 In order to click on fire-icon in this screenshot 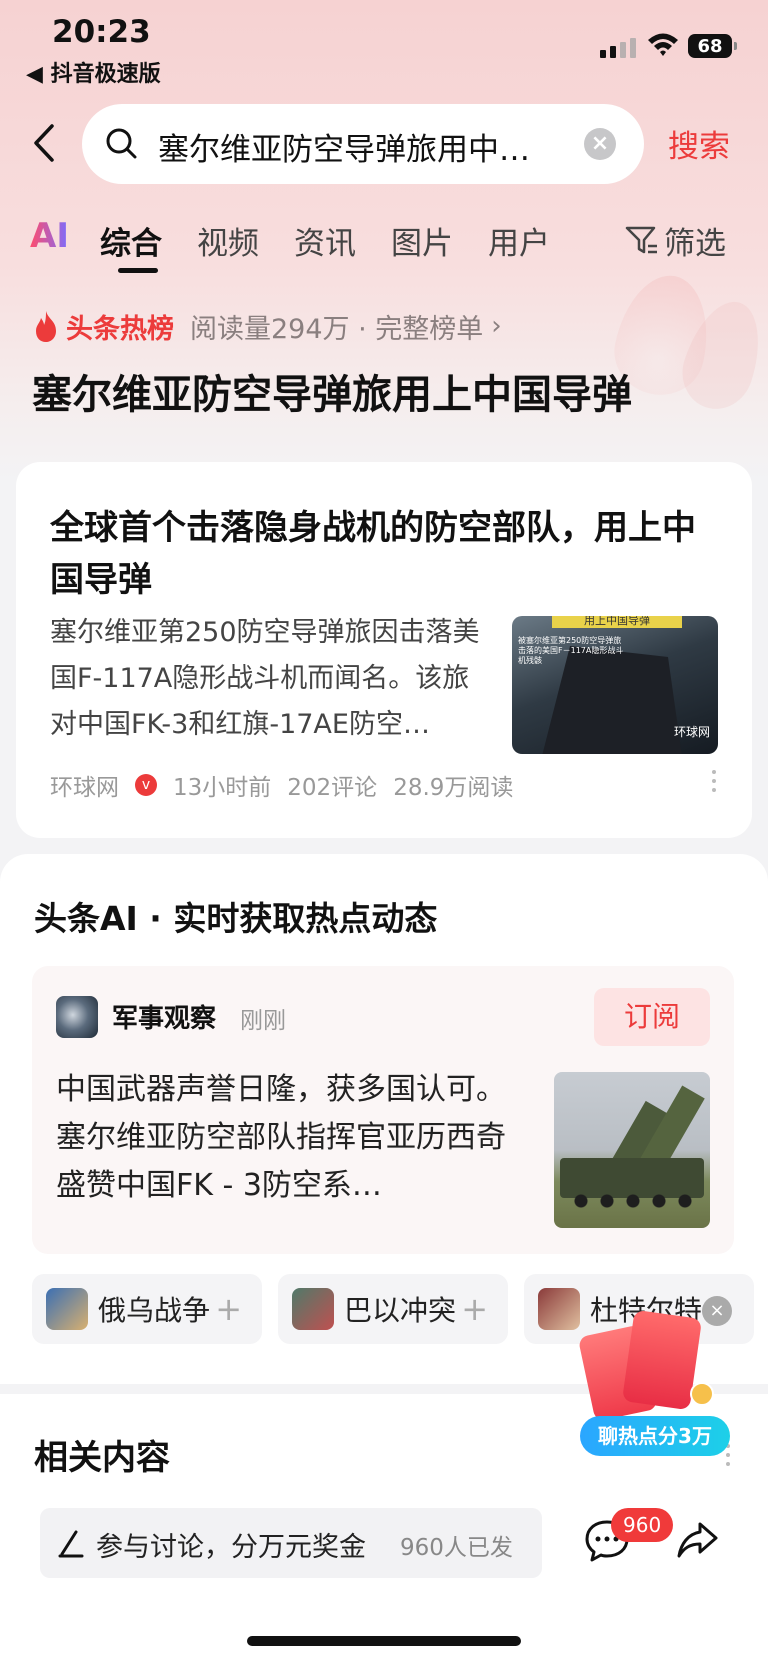, I will do `click(46, 326)`.